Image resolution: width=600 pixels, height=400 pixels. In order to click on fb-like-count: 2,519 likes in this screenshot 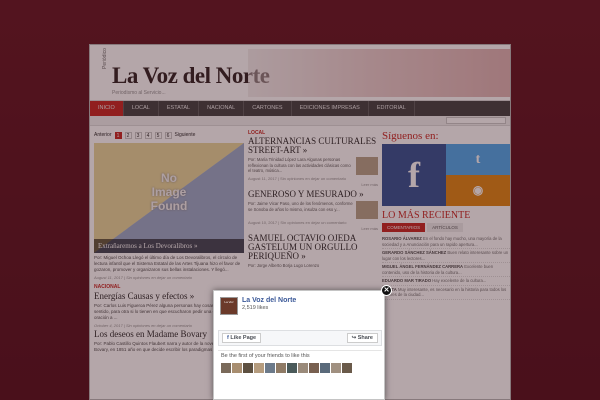, I will do `click(255, 308)`.